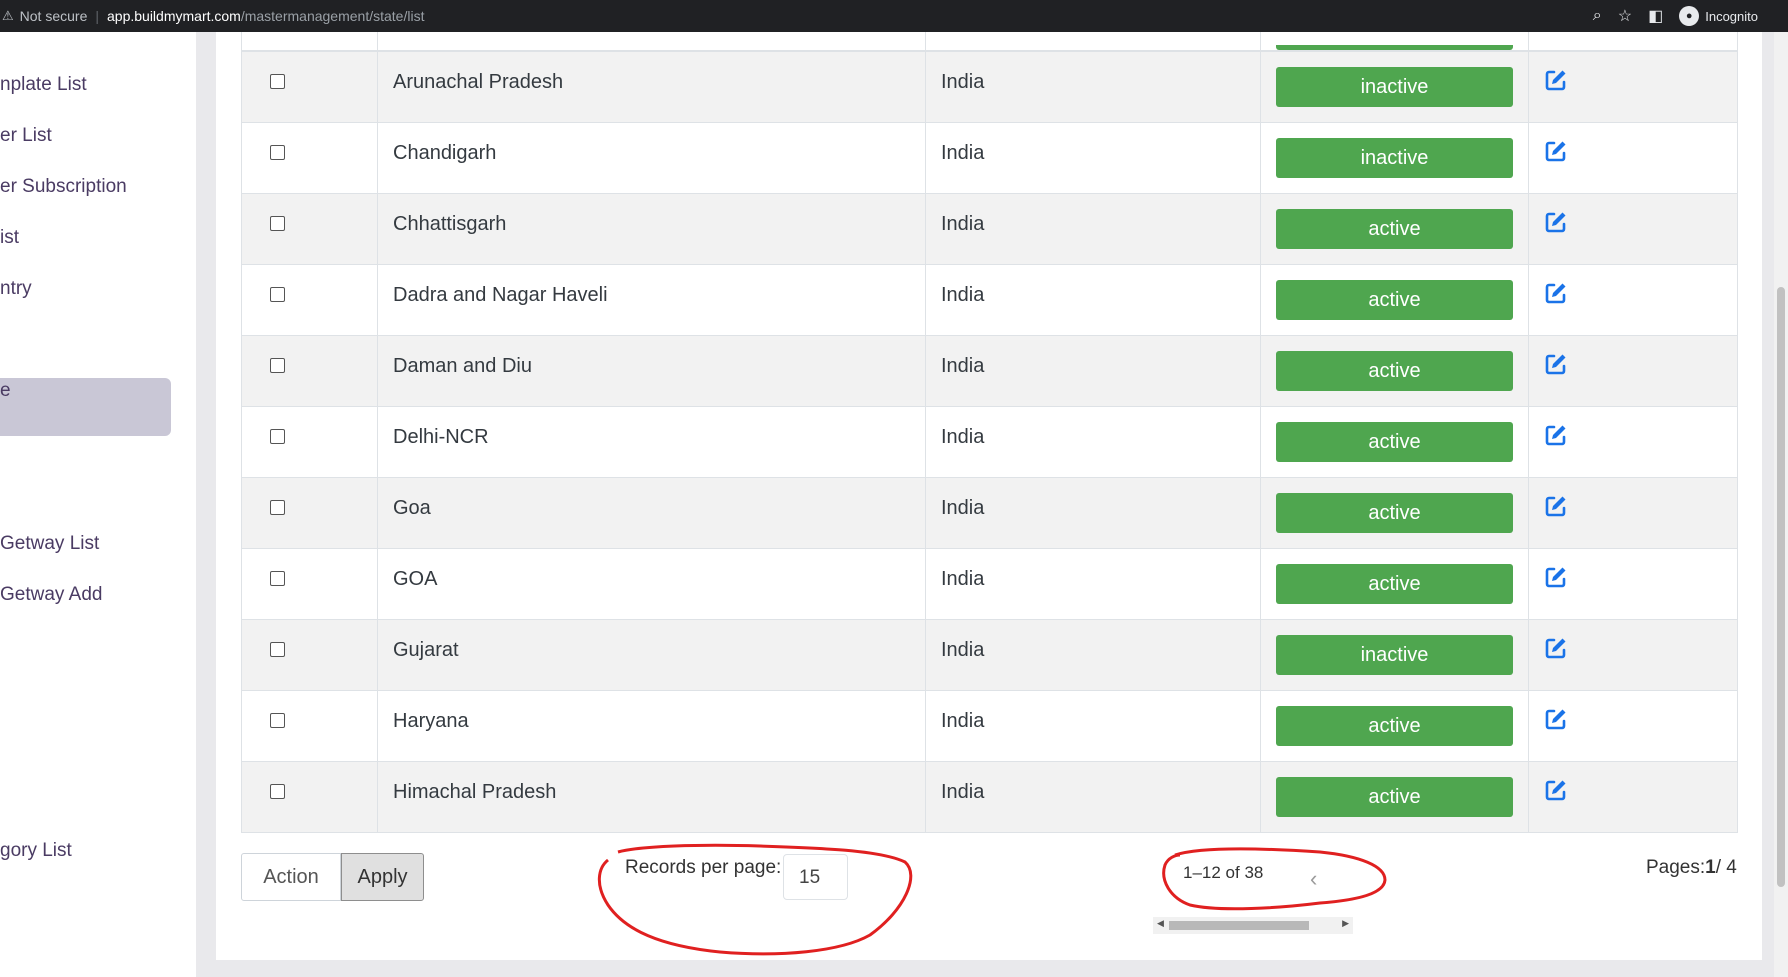  What do you see at coordinates (989, 41) in the screenshot?
I see `table-row-partial` at bounding box center [989, 41].